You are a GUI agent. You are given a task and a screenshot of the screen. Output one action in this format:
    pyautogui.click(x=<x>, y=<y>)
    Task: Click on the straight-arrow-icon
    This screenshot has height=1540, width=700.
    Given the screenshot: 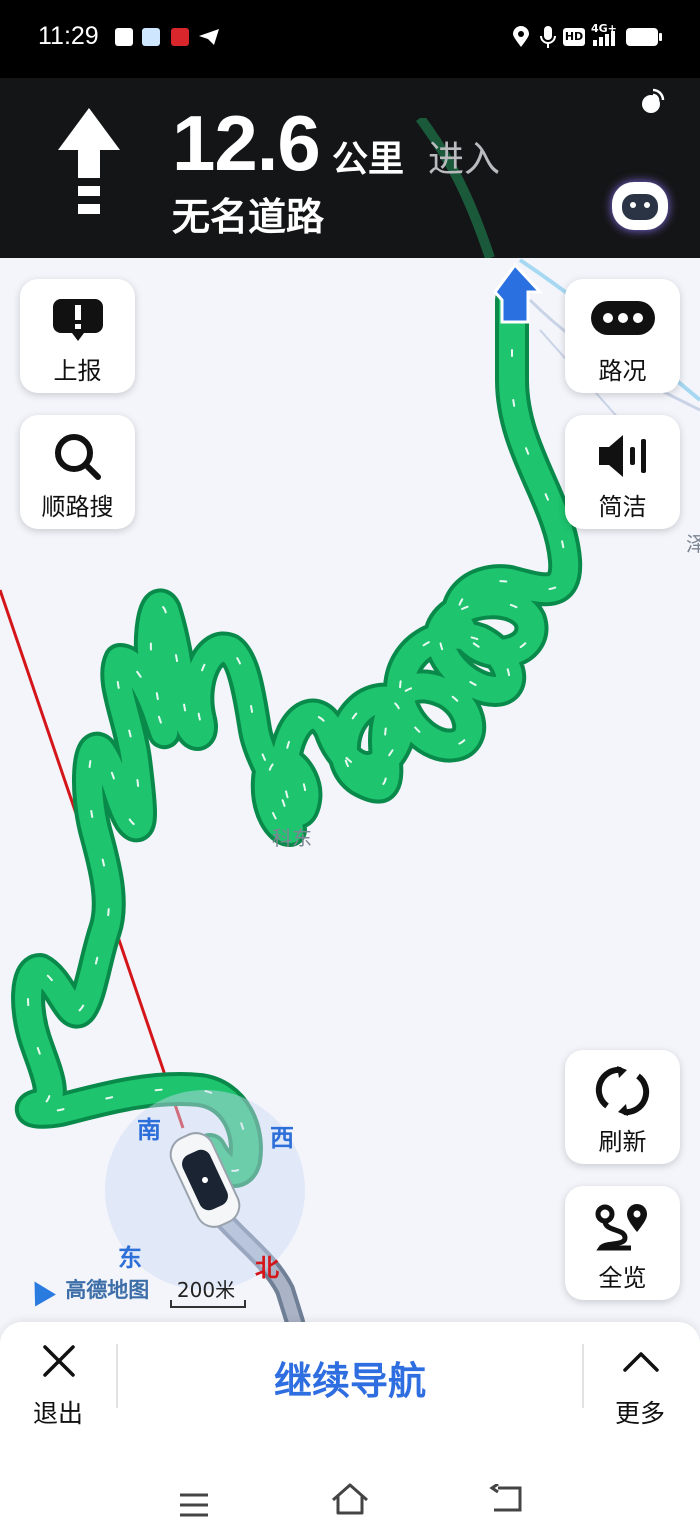 What is the action you would take?
    pyautogui.click(x=89, y=161)
    